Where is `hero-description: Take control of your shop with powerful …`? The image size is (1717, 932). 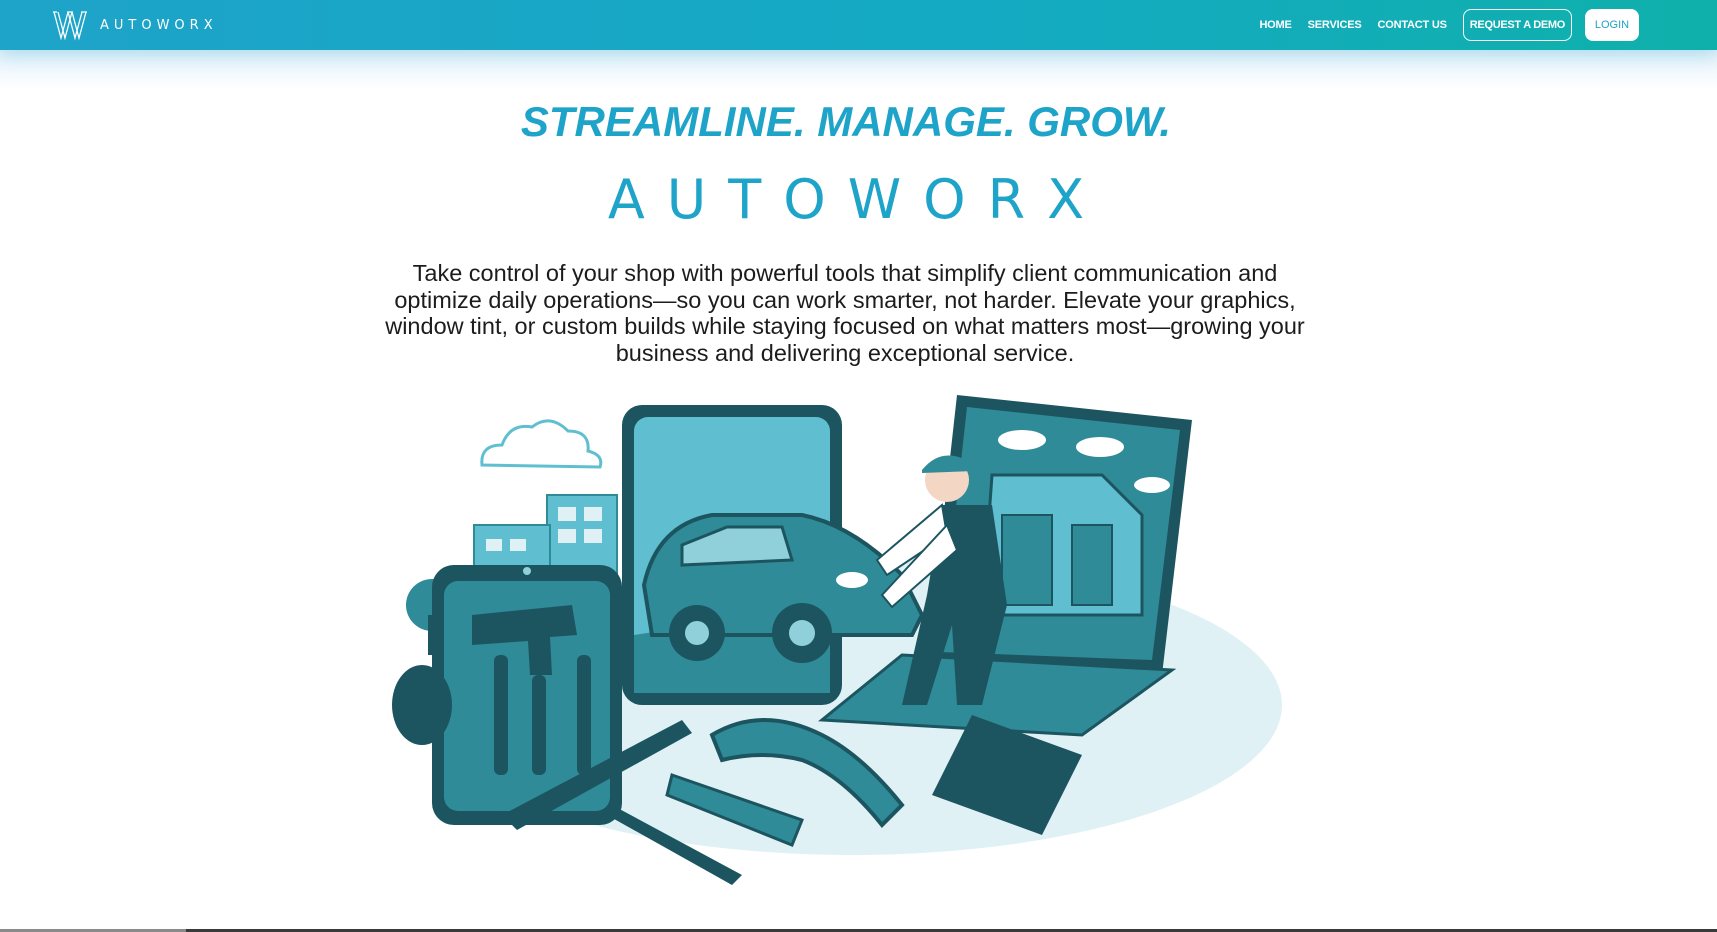
hero-description: Take control of your shop with powerful … is located at coordinates (845, 313).